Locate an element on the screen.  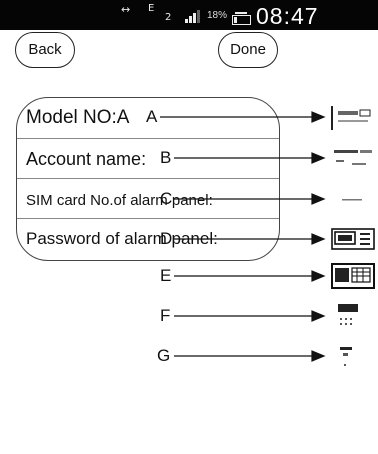
status-time: 08:47 is located at coordinates (287, 16).